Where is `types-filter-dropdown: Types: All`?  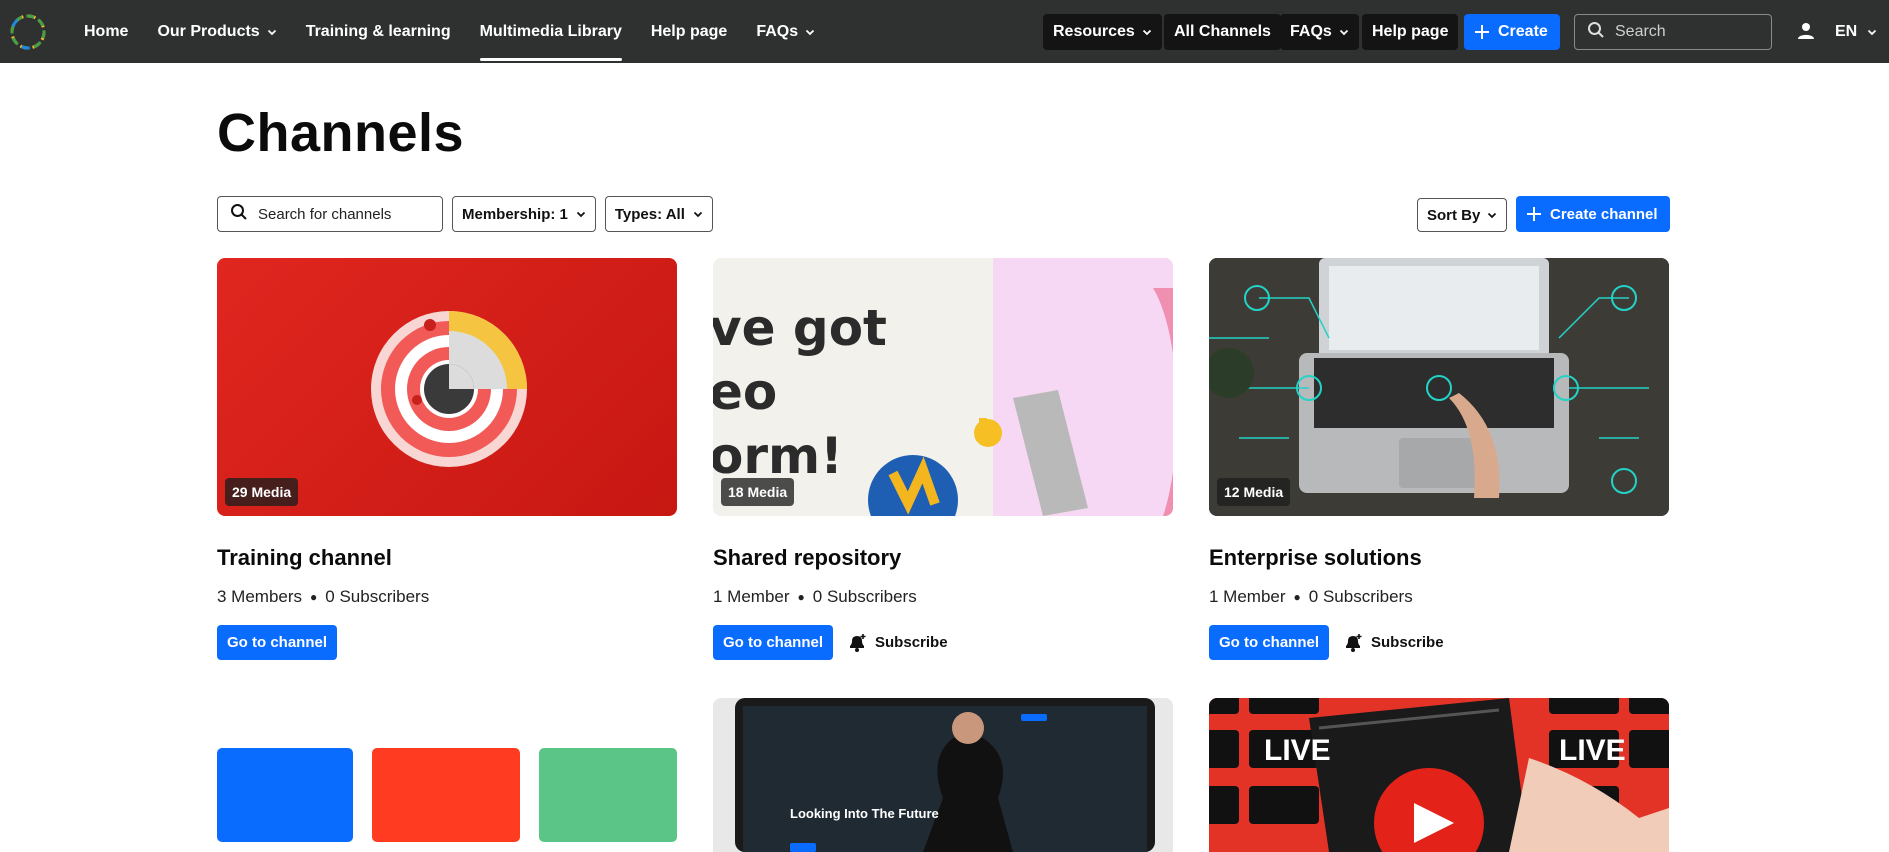 types-filter-dropdown: Types: All is located at coordinates (658, 214).